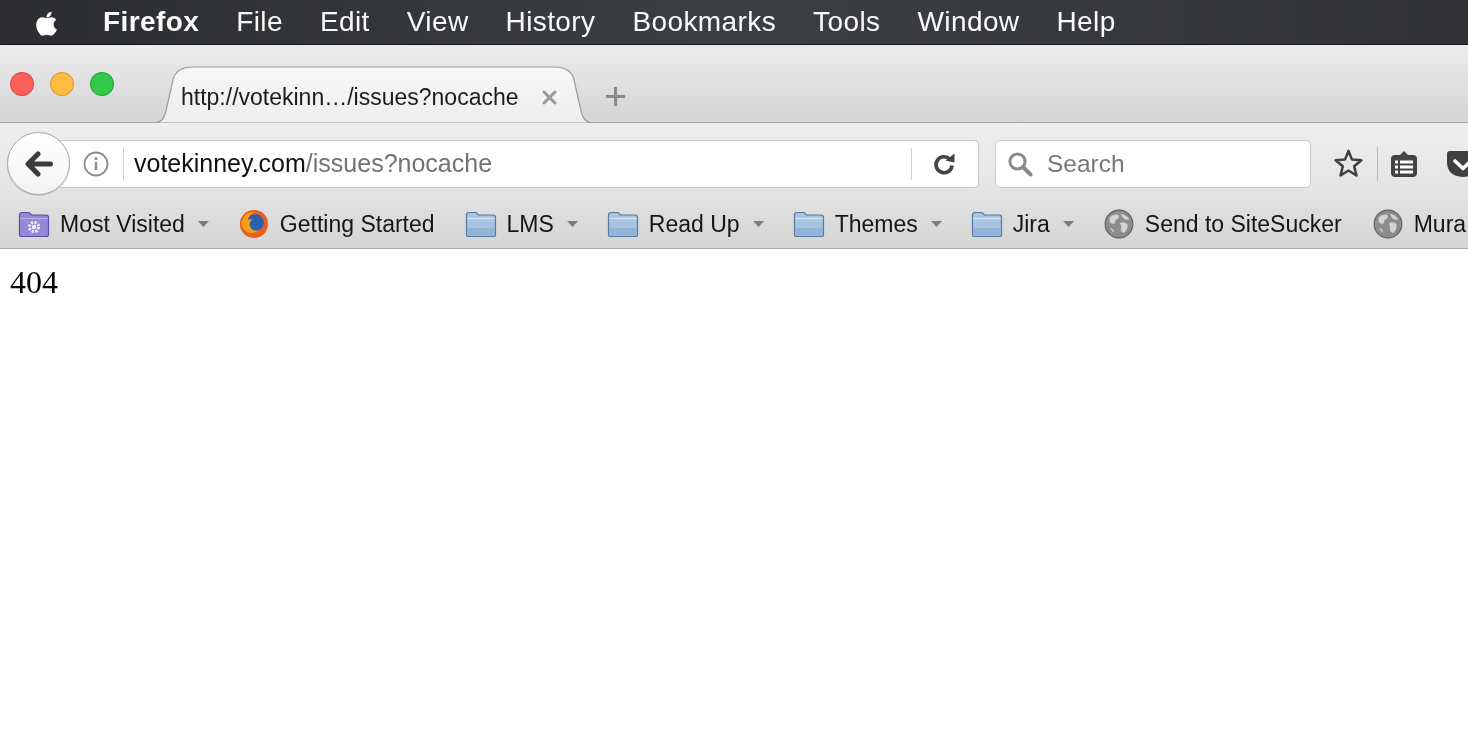  Describe the element at coordinates (615, 96) in the screenshot. I see `plus-icon` at that location.